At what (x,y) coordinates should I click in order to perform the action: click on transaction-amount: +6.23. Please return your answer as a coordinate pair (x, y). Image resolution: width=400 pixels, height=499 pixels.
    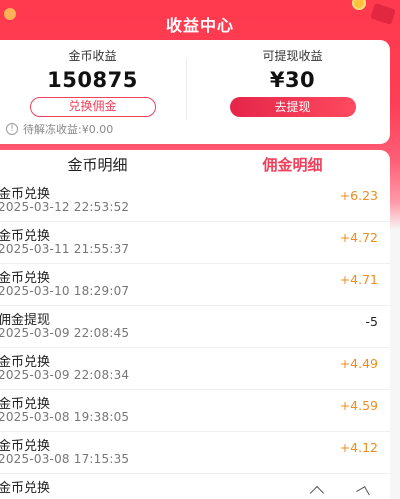
    Looking at the image, I should click on (358, 195).